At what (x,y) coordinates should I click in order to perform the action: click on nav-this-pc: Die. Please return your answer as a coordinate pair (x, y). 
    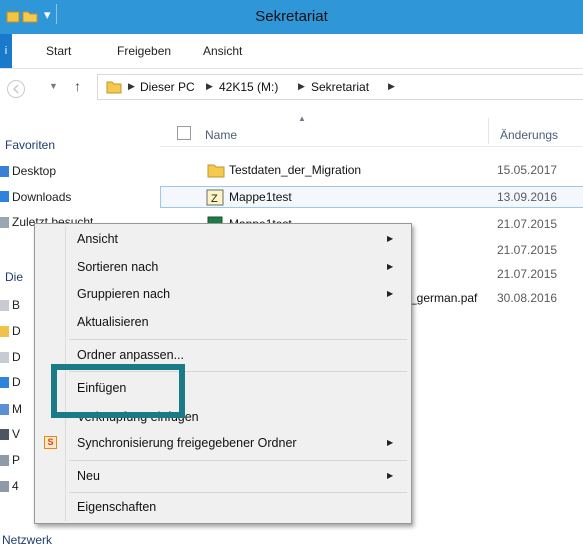
    Looking at the image, I should click on (14, 277).